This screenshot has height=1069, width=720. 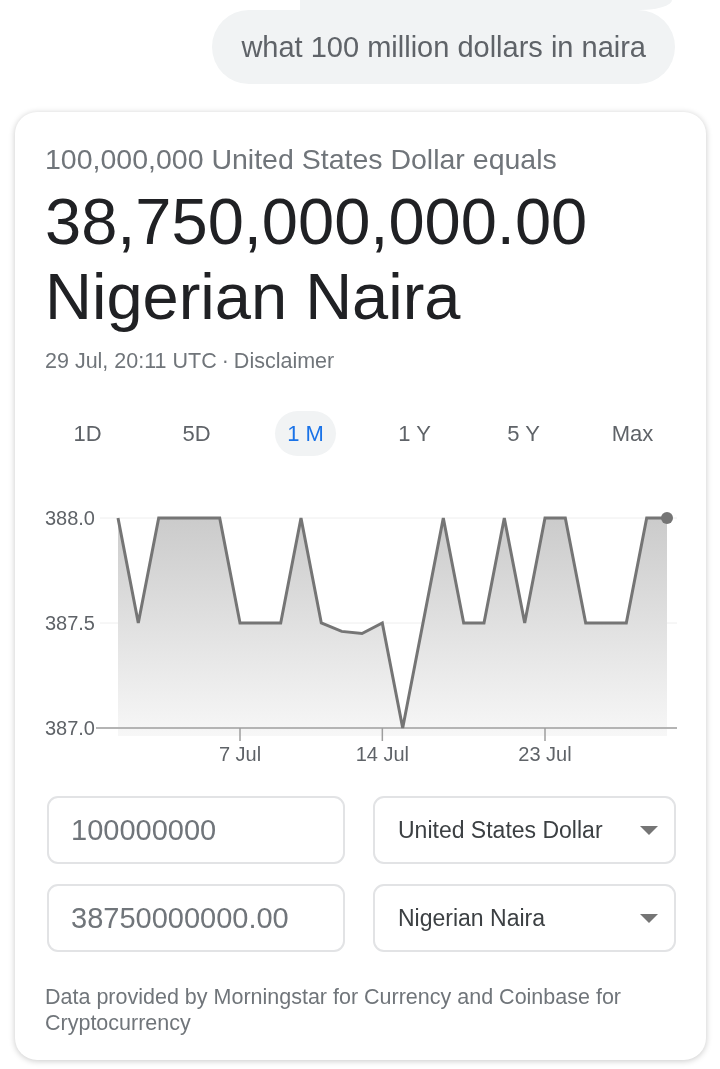 What do you see at coordinates (667, 518) in the screenshot?
I see `end-point-dot` at bounding box center [667, 518].